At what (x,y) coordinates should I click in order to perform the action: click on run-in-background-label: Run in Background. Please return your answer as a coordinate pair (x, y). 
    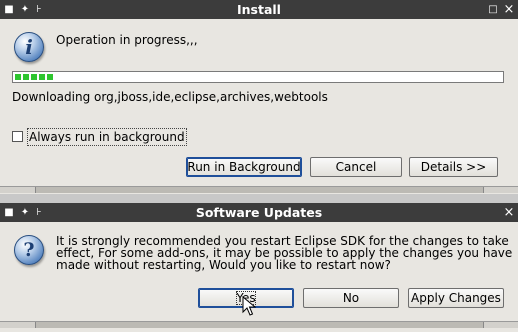
    Looking at the image, I should click on (244, 167).